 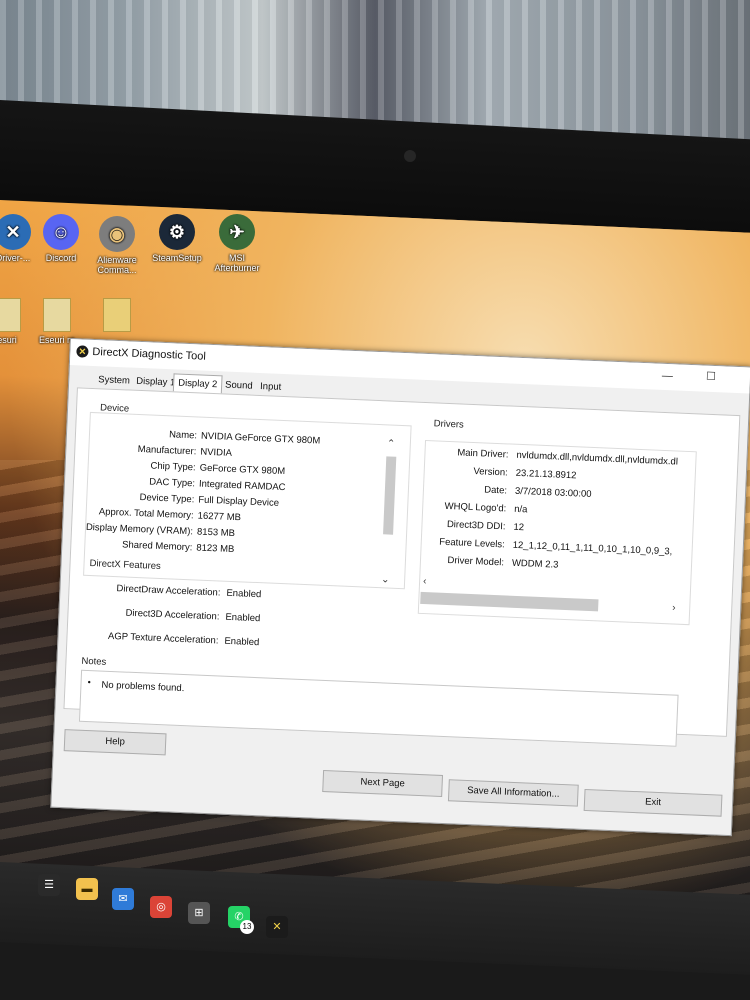 What do you see at coordinates (215, 549) in the screenshot?
I see `device-value: 8123 MB` at bounding box center [215, 549].